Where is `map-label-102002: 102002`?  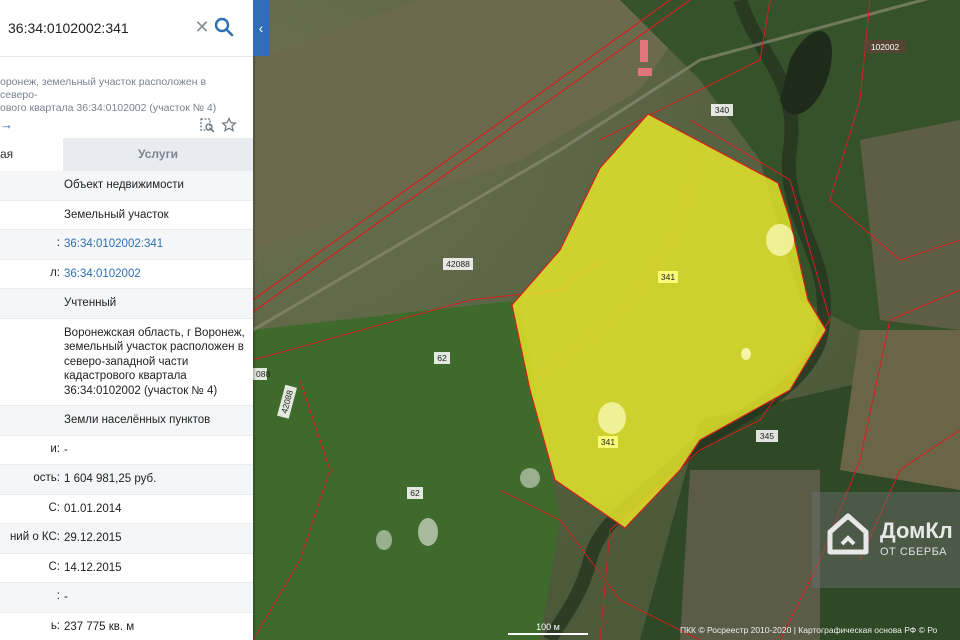 map-label-102002: 102002 is located at coordinates (885, 46).